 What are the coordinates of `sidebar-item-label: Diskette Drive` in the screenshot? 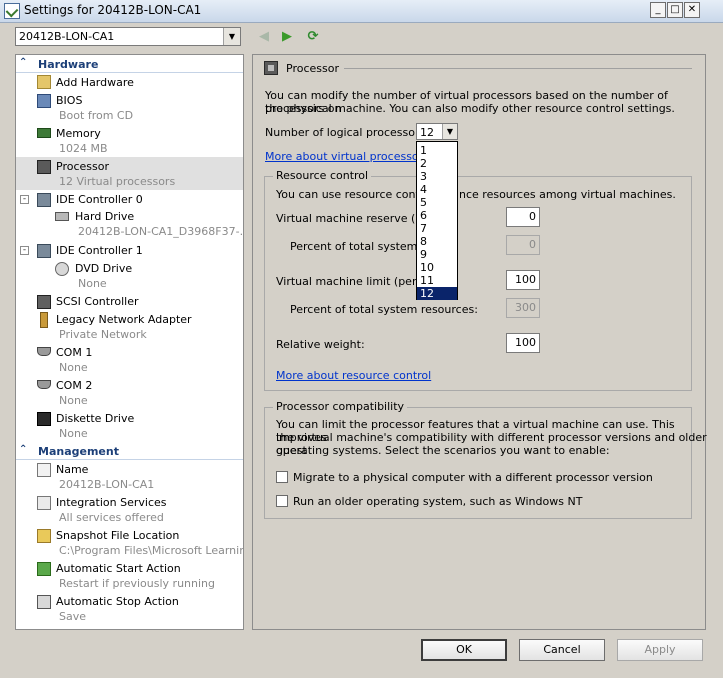 It's located at (95, 418).